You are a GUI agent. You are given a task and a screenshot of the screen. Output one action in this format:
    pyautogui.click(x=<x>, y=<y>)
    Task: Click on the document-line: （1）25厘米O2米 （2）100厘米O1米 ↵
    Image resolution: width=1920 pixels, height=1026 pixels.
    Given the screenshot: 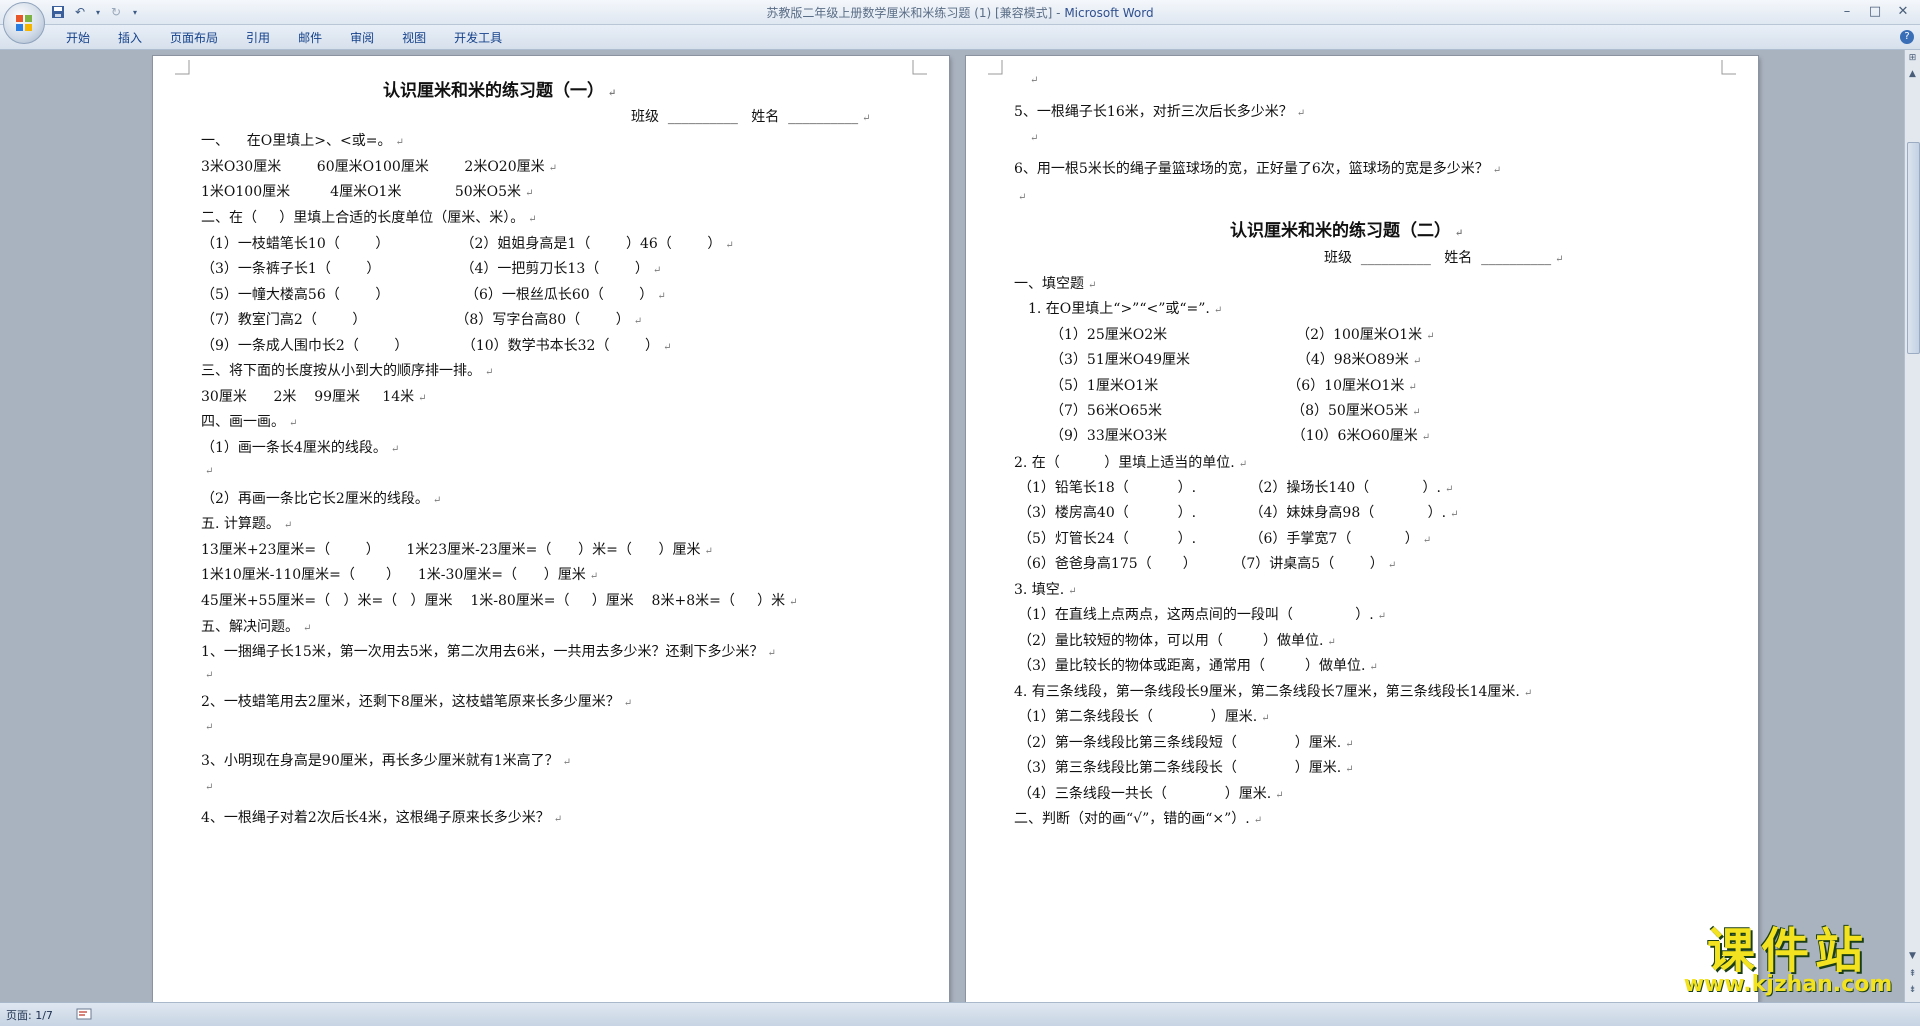 What is the action you would take?
    pyautogui.click(x=1242, y=334)
    